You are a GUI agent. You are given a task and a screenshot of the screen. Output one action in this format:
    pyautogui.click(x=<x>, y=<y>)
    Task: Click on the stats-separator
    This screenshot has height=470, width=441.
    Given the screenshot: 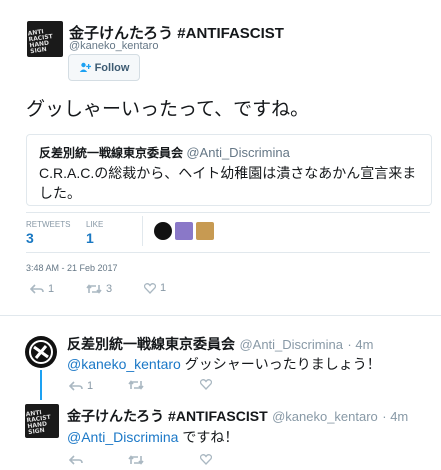 What is the action you would take?
    pyautogui.click(x=142, y=231)
    